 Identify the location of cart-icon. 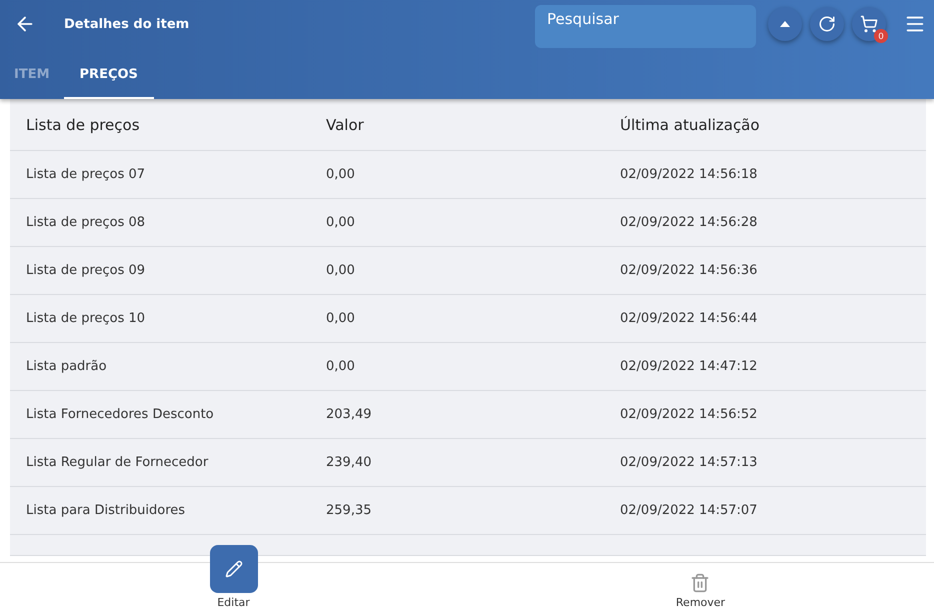
(869, 24).